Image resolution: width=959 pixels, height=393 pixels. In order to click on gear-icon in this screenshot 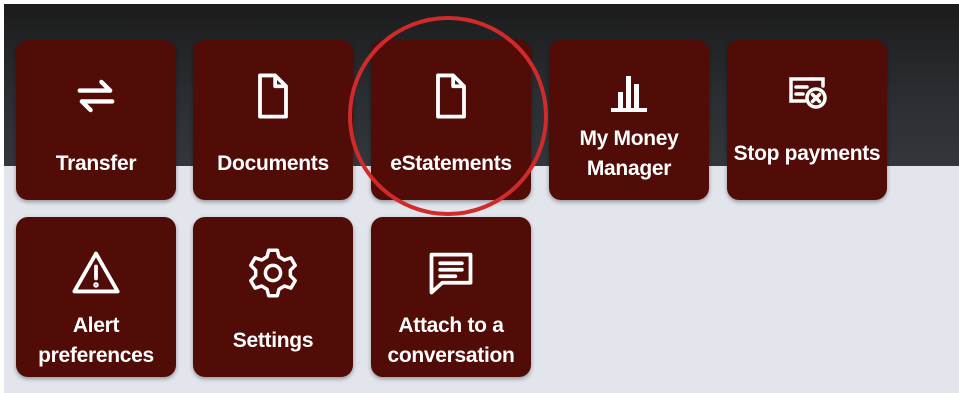, I will do `click(273, 273)`.